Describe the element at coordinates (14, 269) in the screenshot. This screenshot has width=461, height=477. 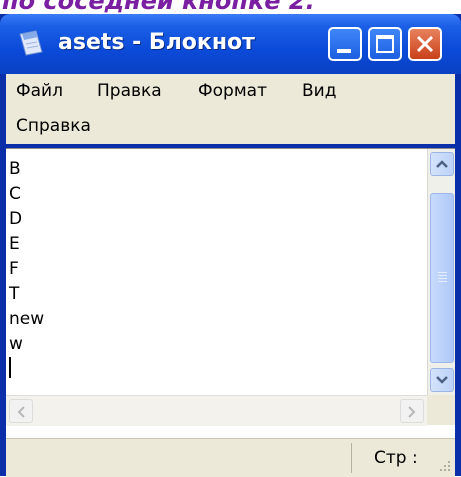
I see `text-line: F` at that location.